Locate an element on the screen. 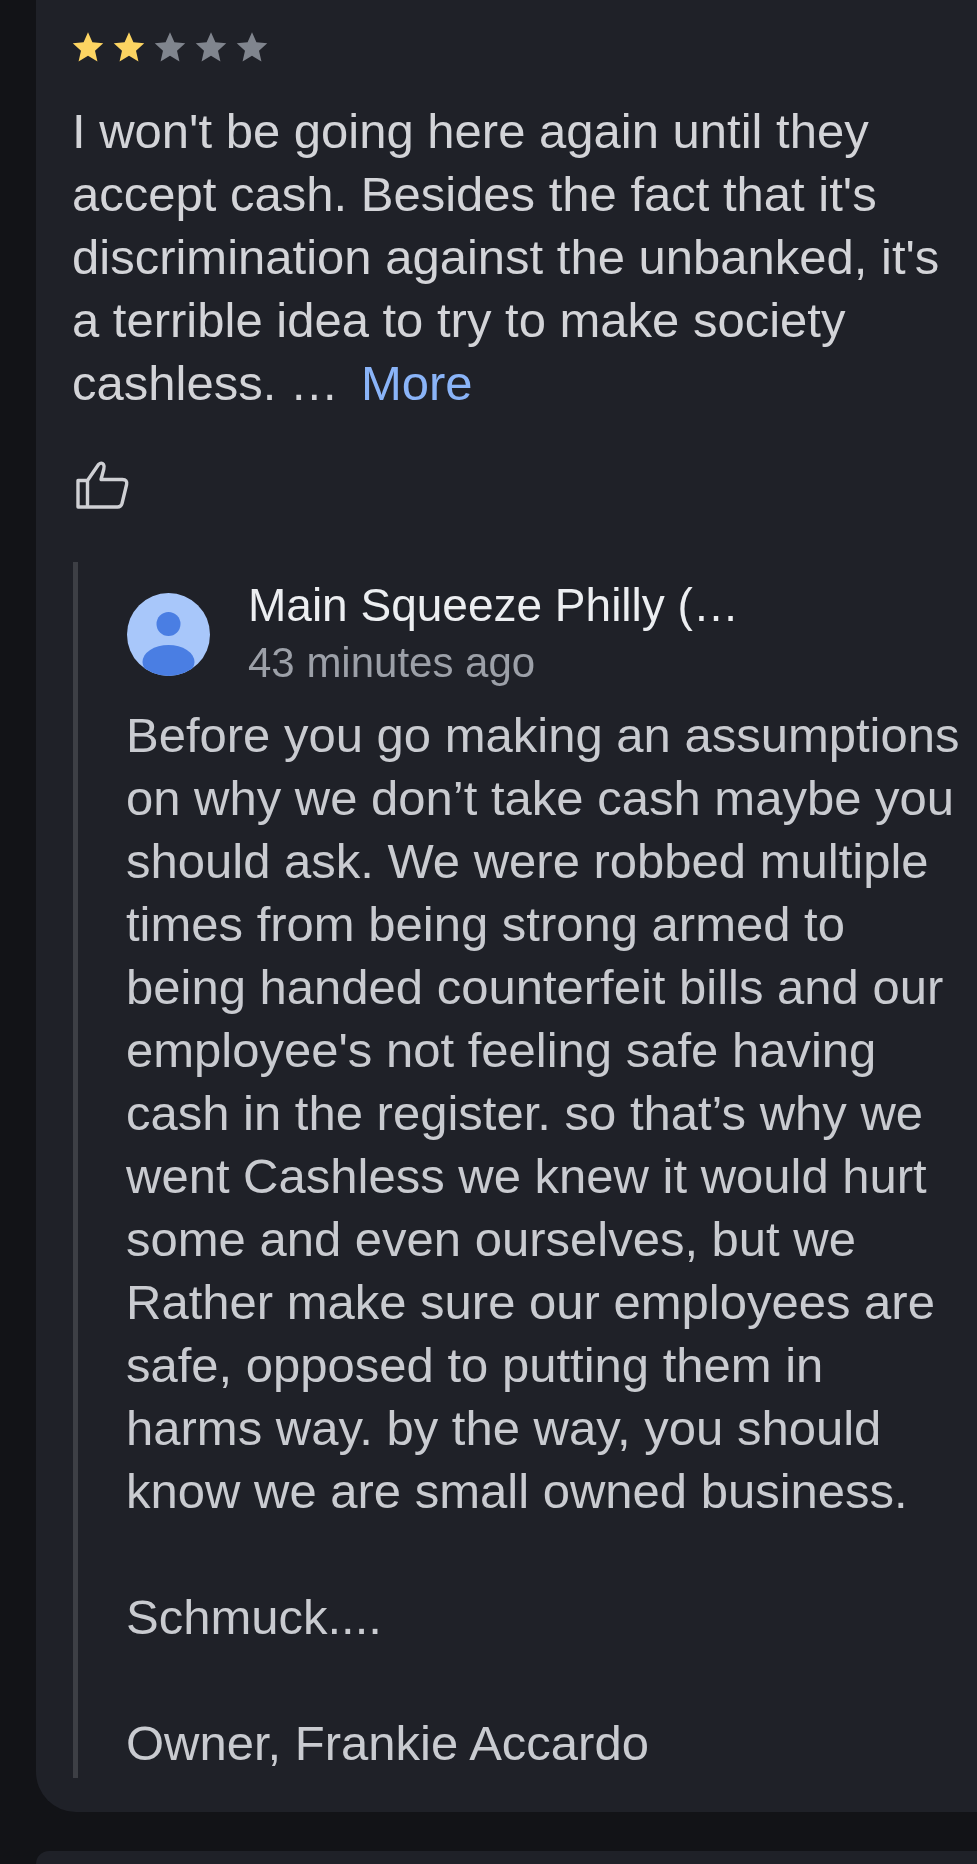 The height and width of the screenshot is (1864, 977). review-text: I won't be going here again until they accept cash. Besides the fact that it's discrimination against the unbanked, it's a terrible idea to try to make society cashless. … More is located at coordinates (506, 257).